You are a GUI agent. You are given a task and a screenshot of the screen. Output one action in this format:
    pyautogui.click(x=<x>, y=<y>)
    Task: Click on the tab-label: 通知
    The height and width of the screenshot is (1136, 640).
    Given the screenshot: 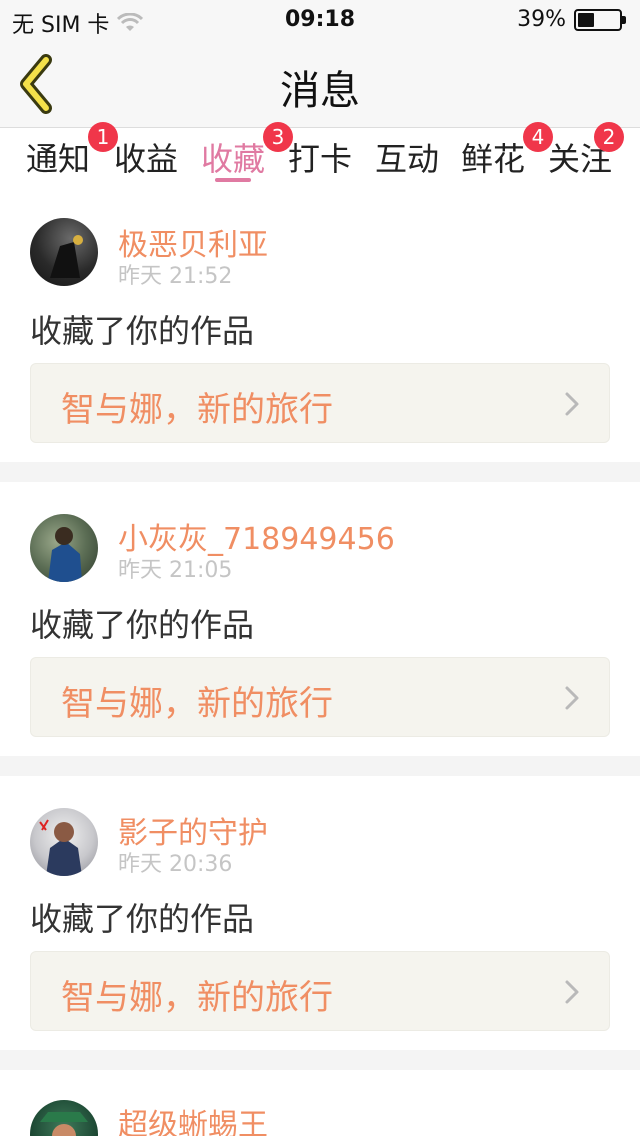 What is the action you would take?
    pyautogui.click(x=58, y=159)
    